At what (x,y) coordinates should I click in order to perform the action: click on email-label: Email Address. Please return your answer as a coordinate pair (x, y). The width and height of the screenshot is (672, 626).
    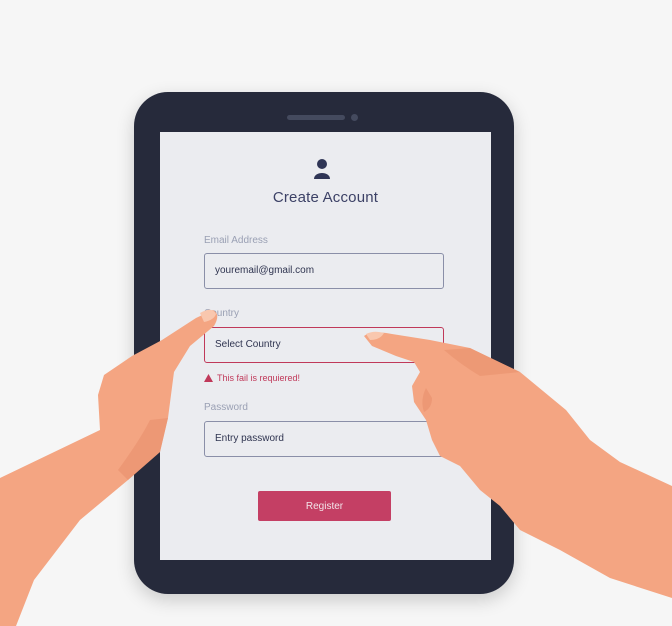
    Looking at the image, I should click on (236, 240).